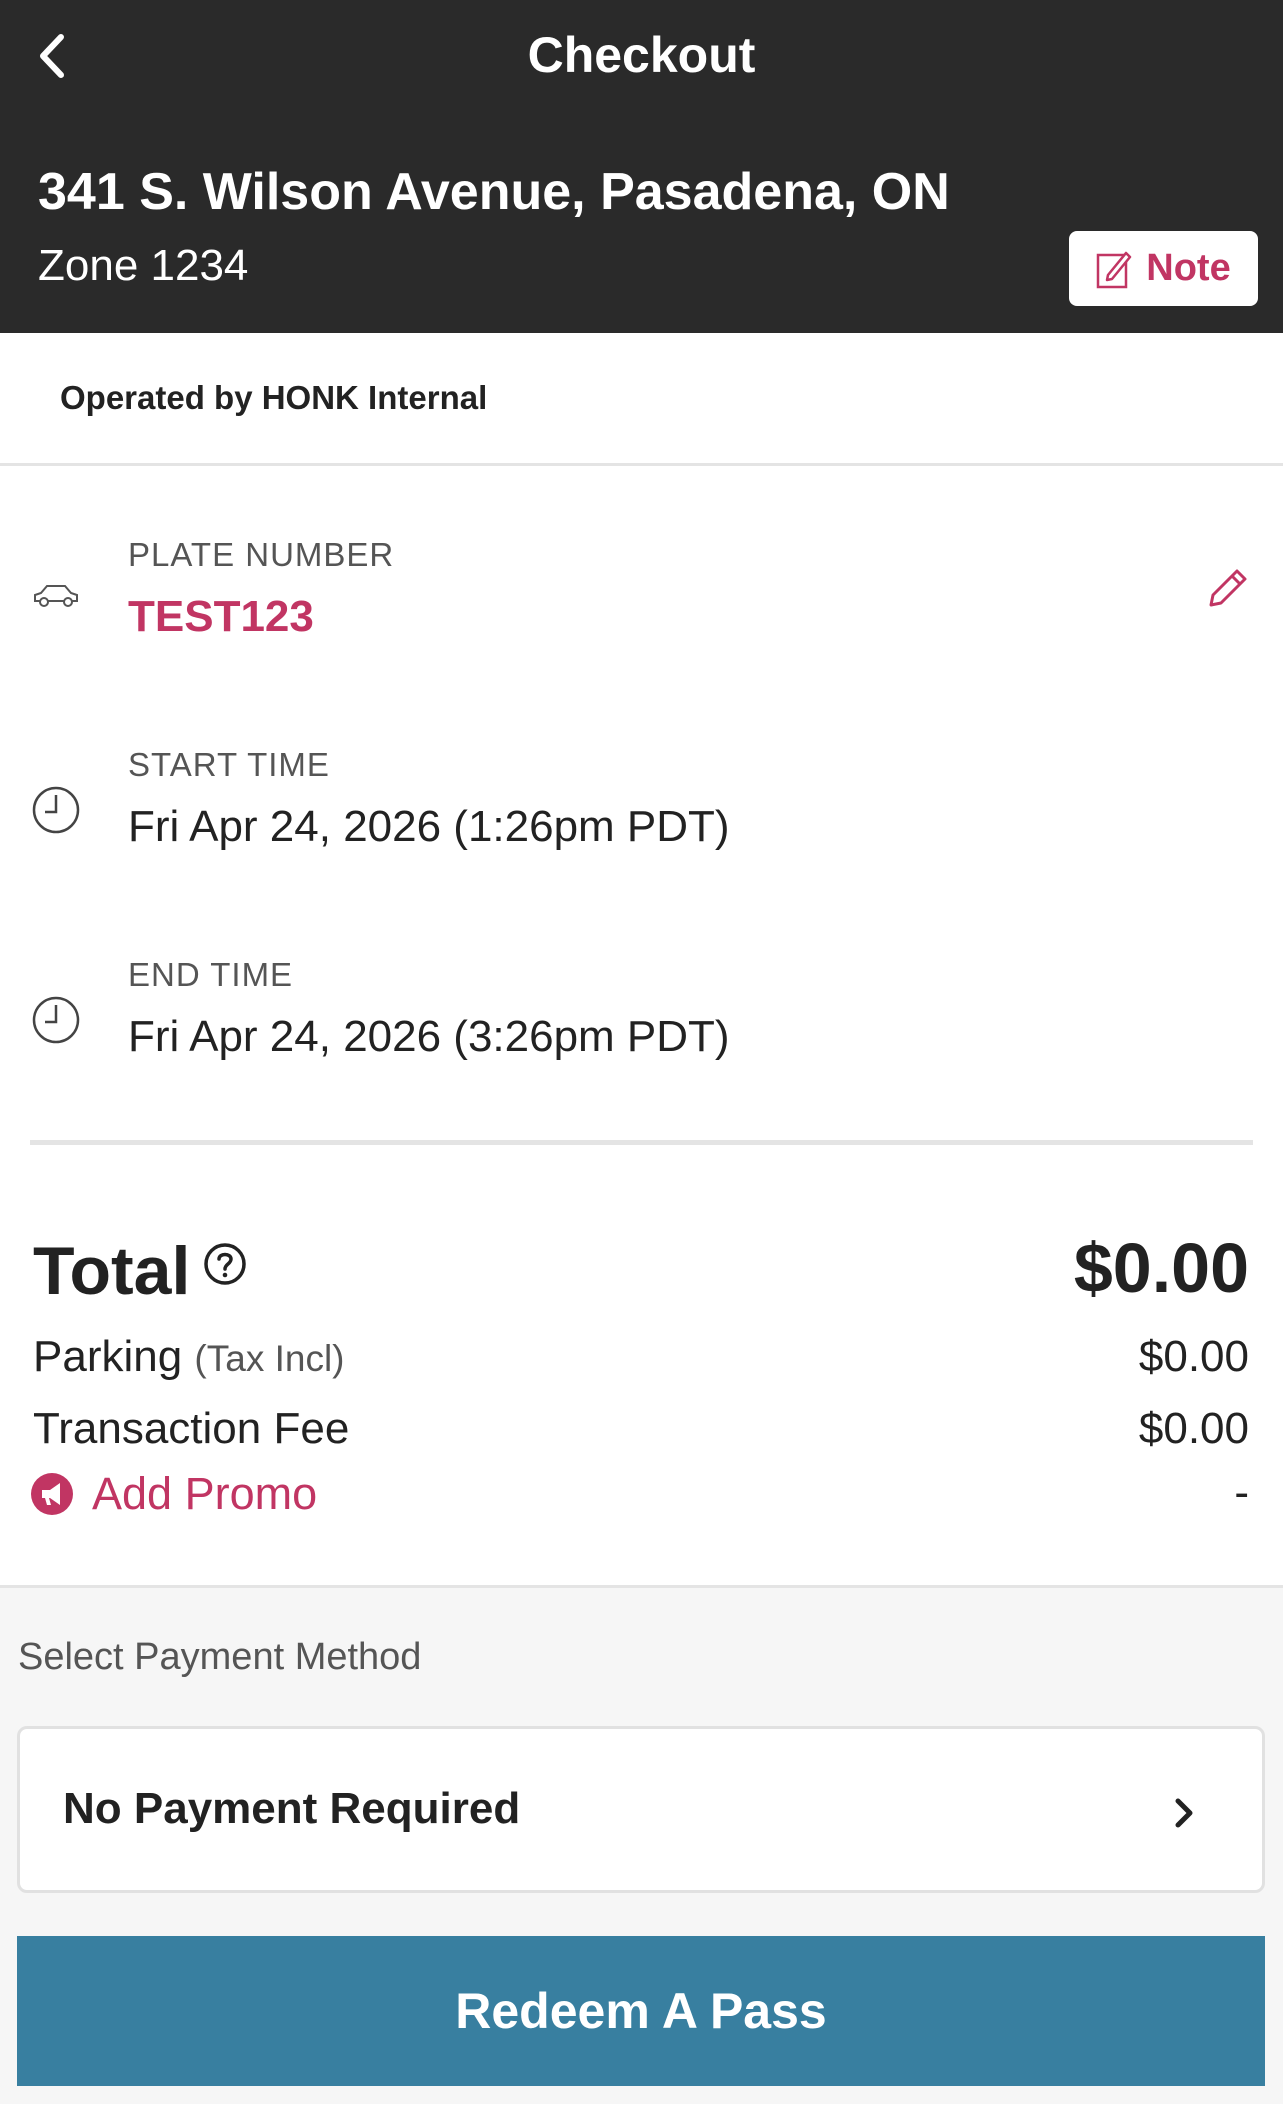 The image size is (1283, 2104). Describe the element at coordinates (112, 1271) in the screenshot. I see `total-label: Total` at that location.